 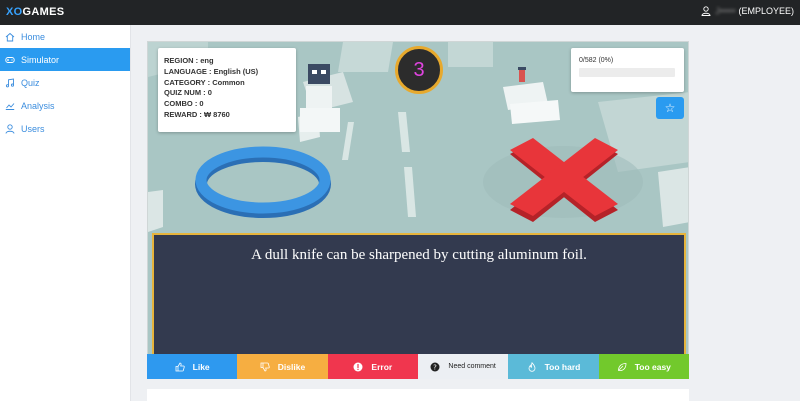 What do you see at coordinates (531, 95) in the screenshot?
I see `lighthouse-figure` at bounding box center [531, 95].